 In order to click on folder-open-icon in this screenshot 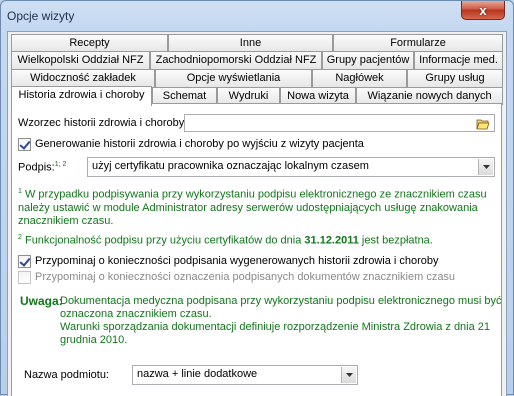, I will do `click(483, 124)`.